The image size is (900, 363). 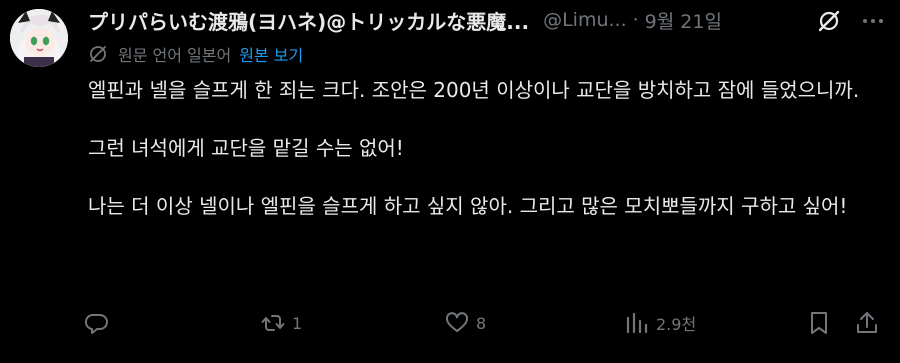 I want to click on share-icon, so click(x=867, y=322).